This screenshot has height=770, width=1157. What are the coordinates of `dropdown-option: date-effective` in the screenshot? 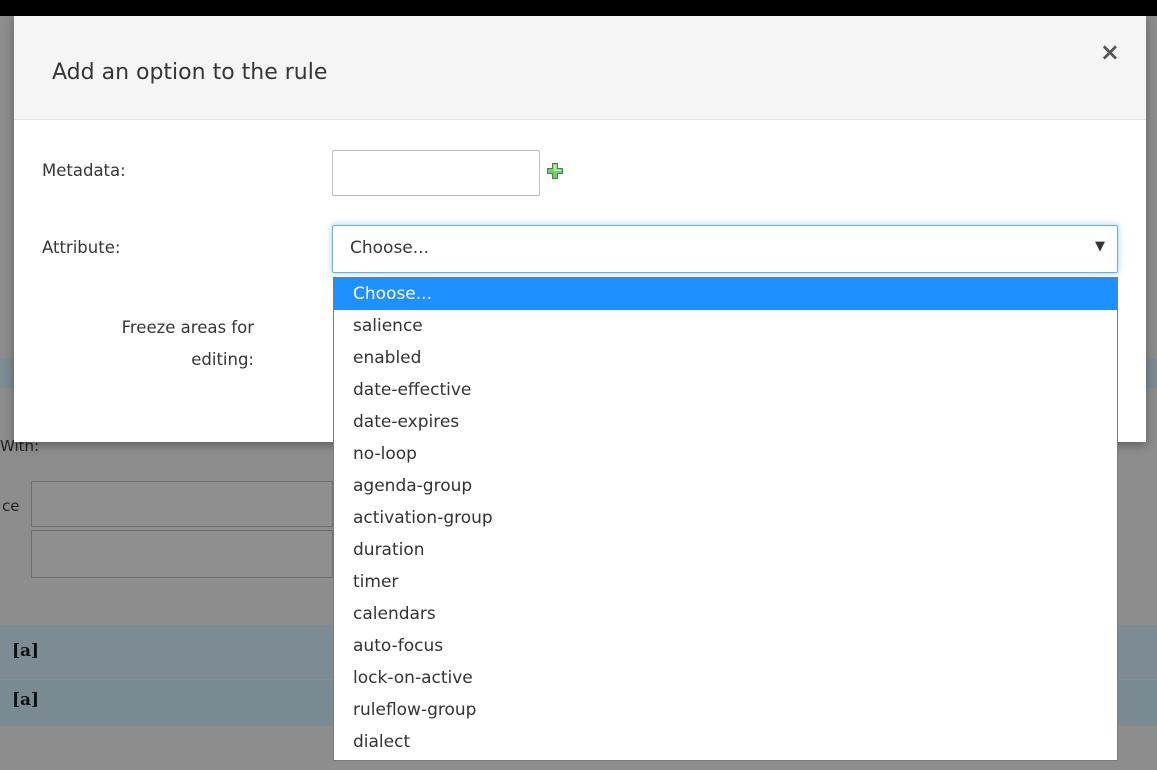 It's located at (725, 390).